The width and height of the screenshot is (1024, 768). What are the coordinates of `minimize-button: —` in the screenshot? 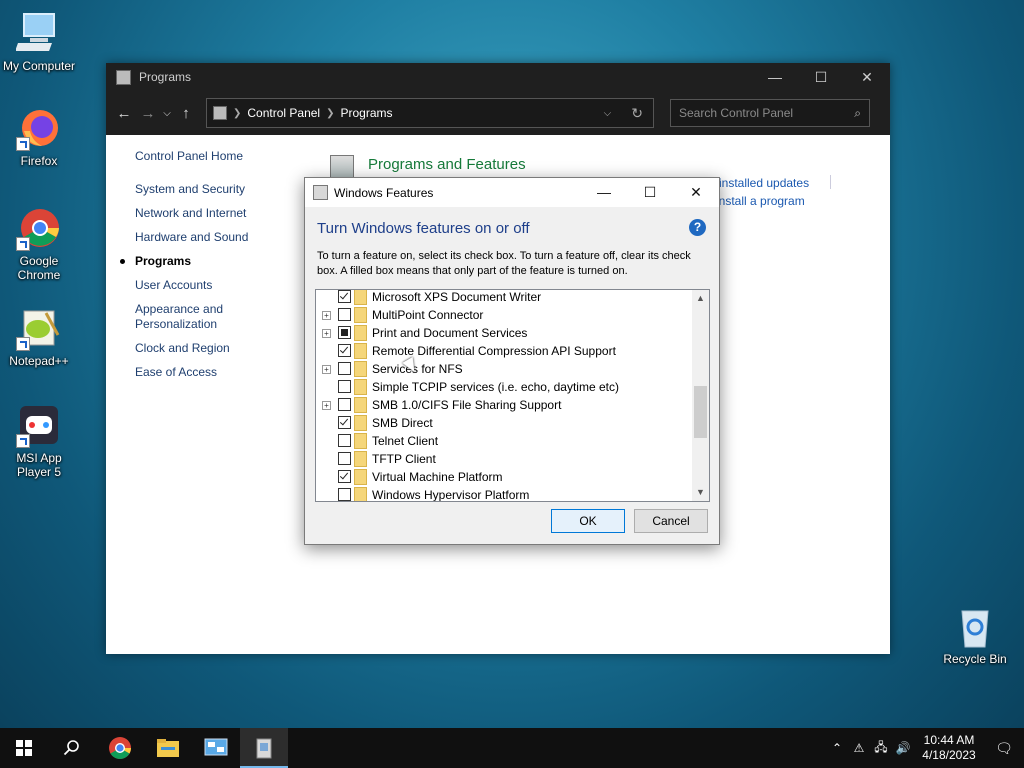 It's located at (775, 77).